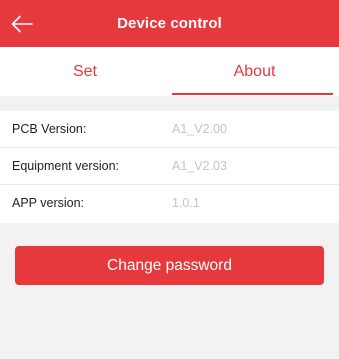  I want to click on app-version-label: APP version:, so click(48, 203).